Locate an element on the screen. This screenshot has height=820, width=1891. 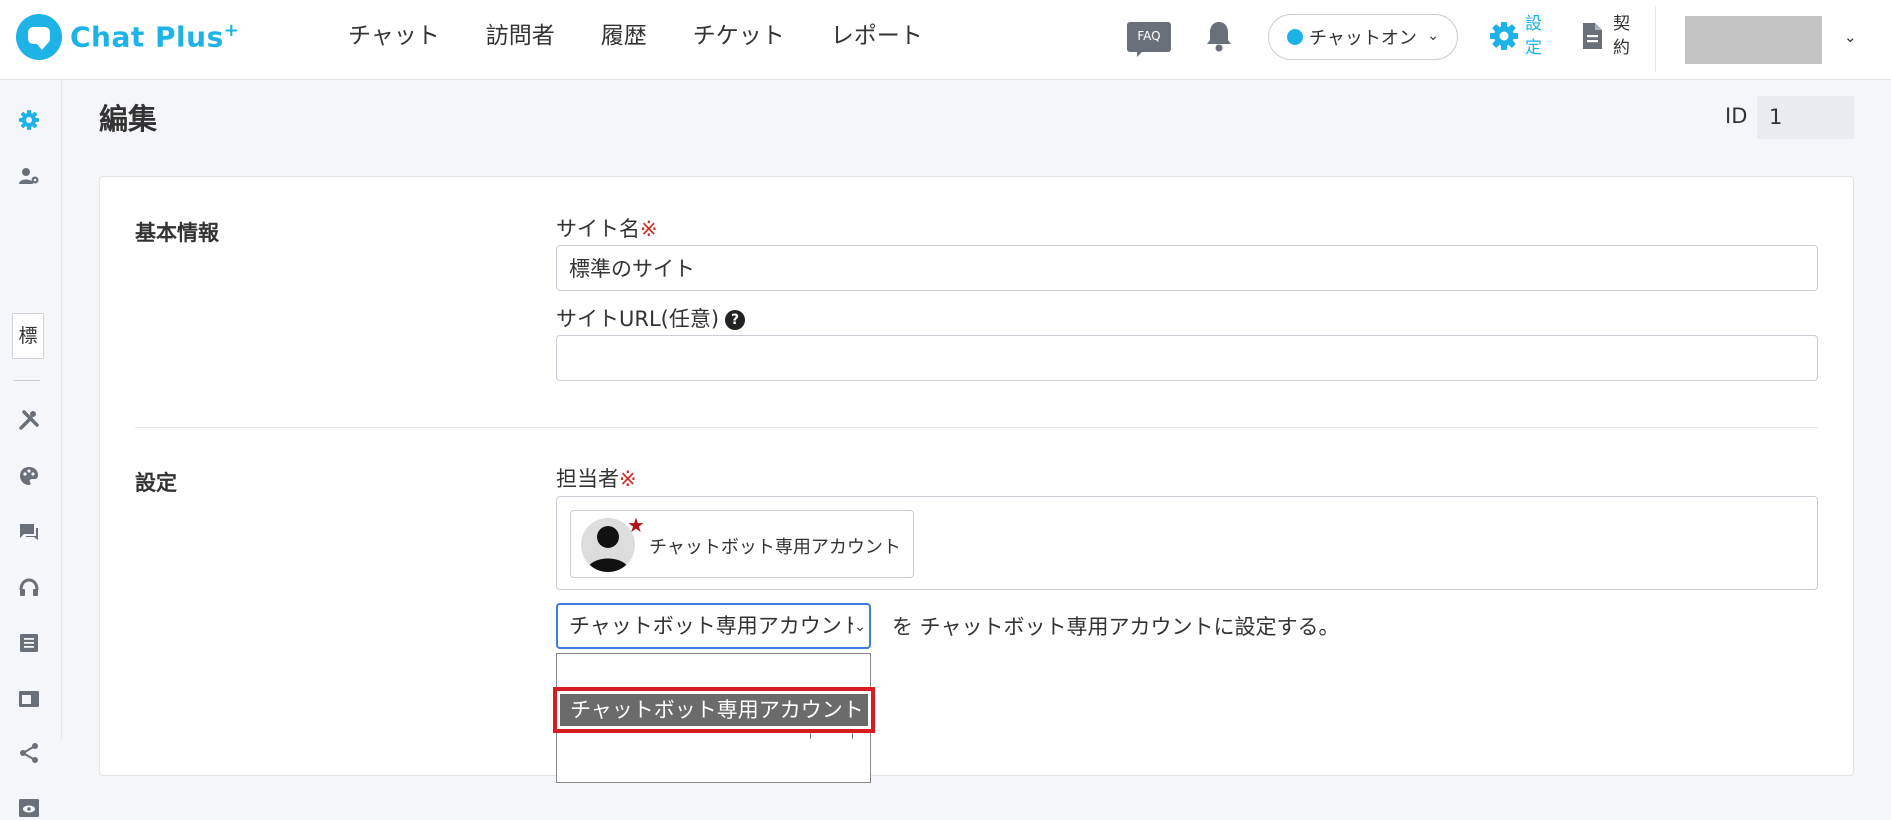
assignee-chip: ★ チャットボット専用アカウント is located at coordinates (742, 544).